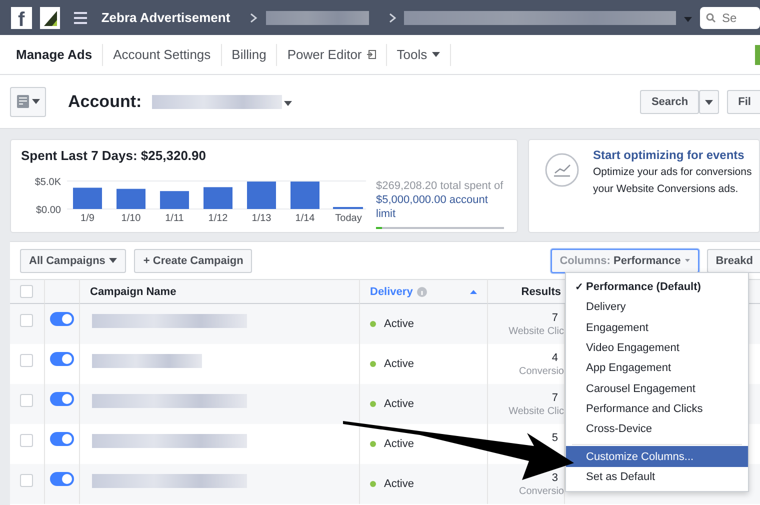 This screenshot has height=505, width=760. I want to click on external-icon, so click(371, 54).